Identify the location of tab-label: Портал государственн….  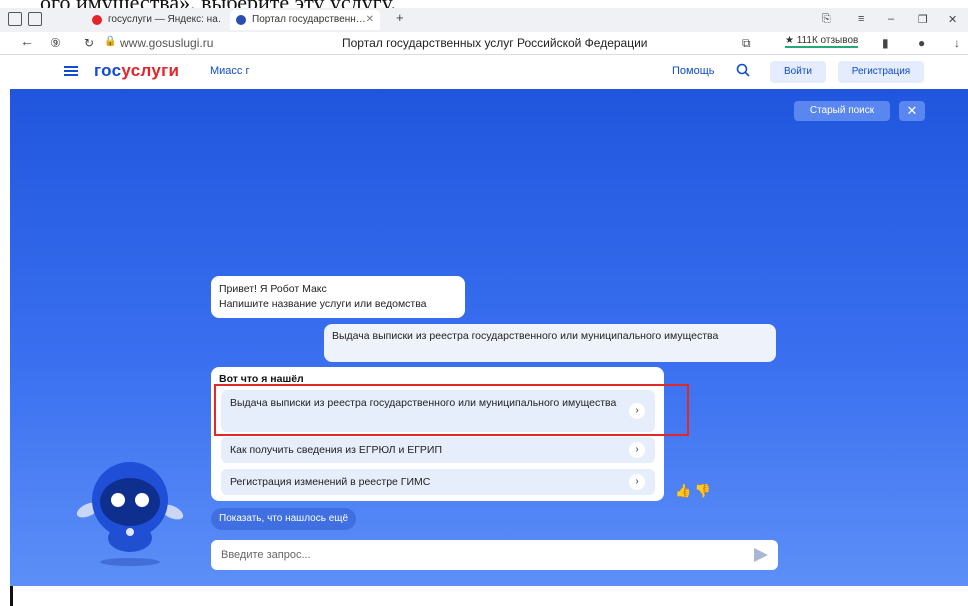
(309, 19).